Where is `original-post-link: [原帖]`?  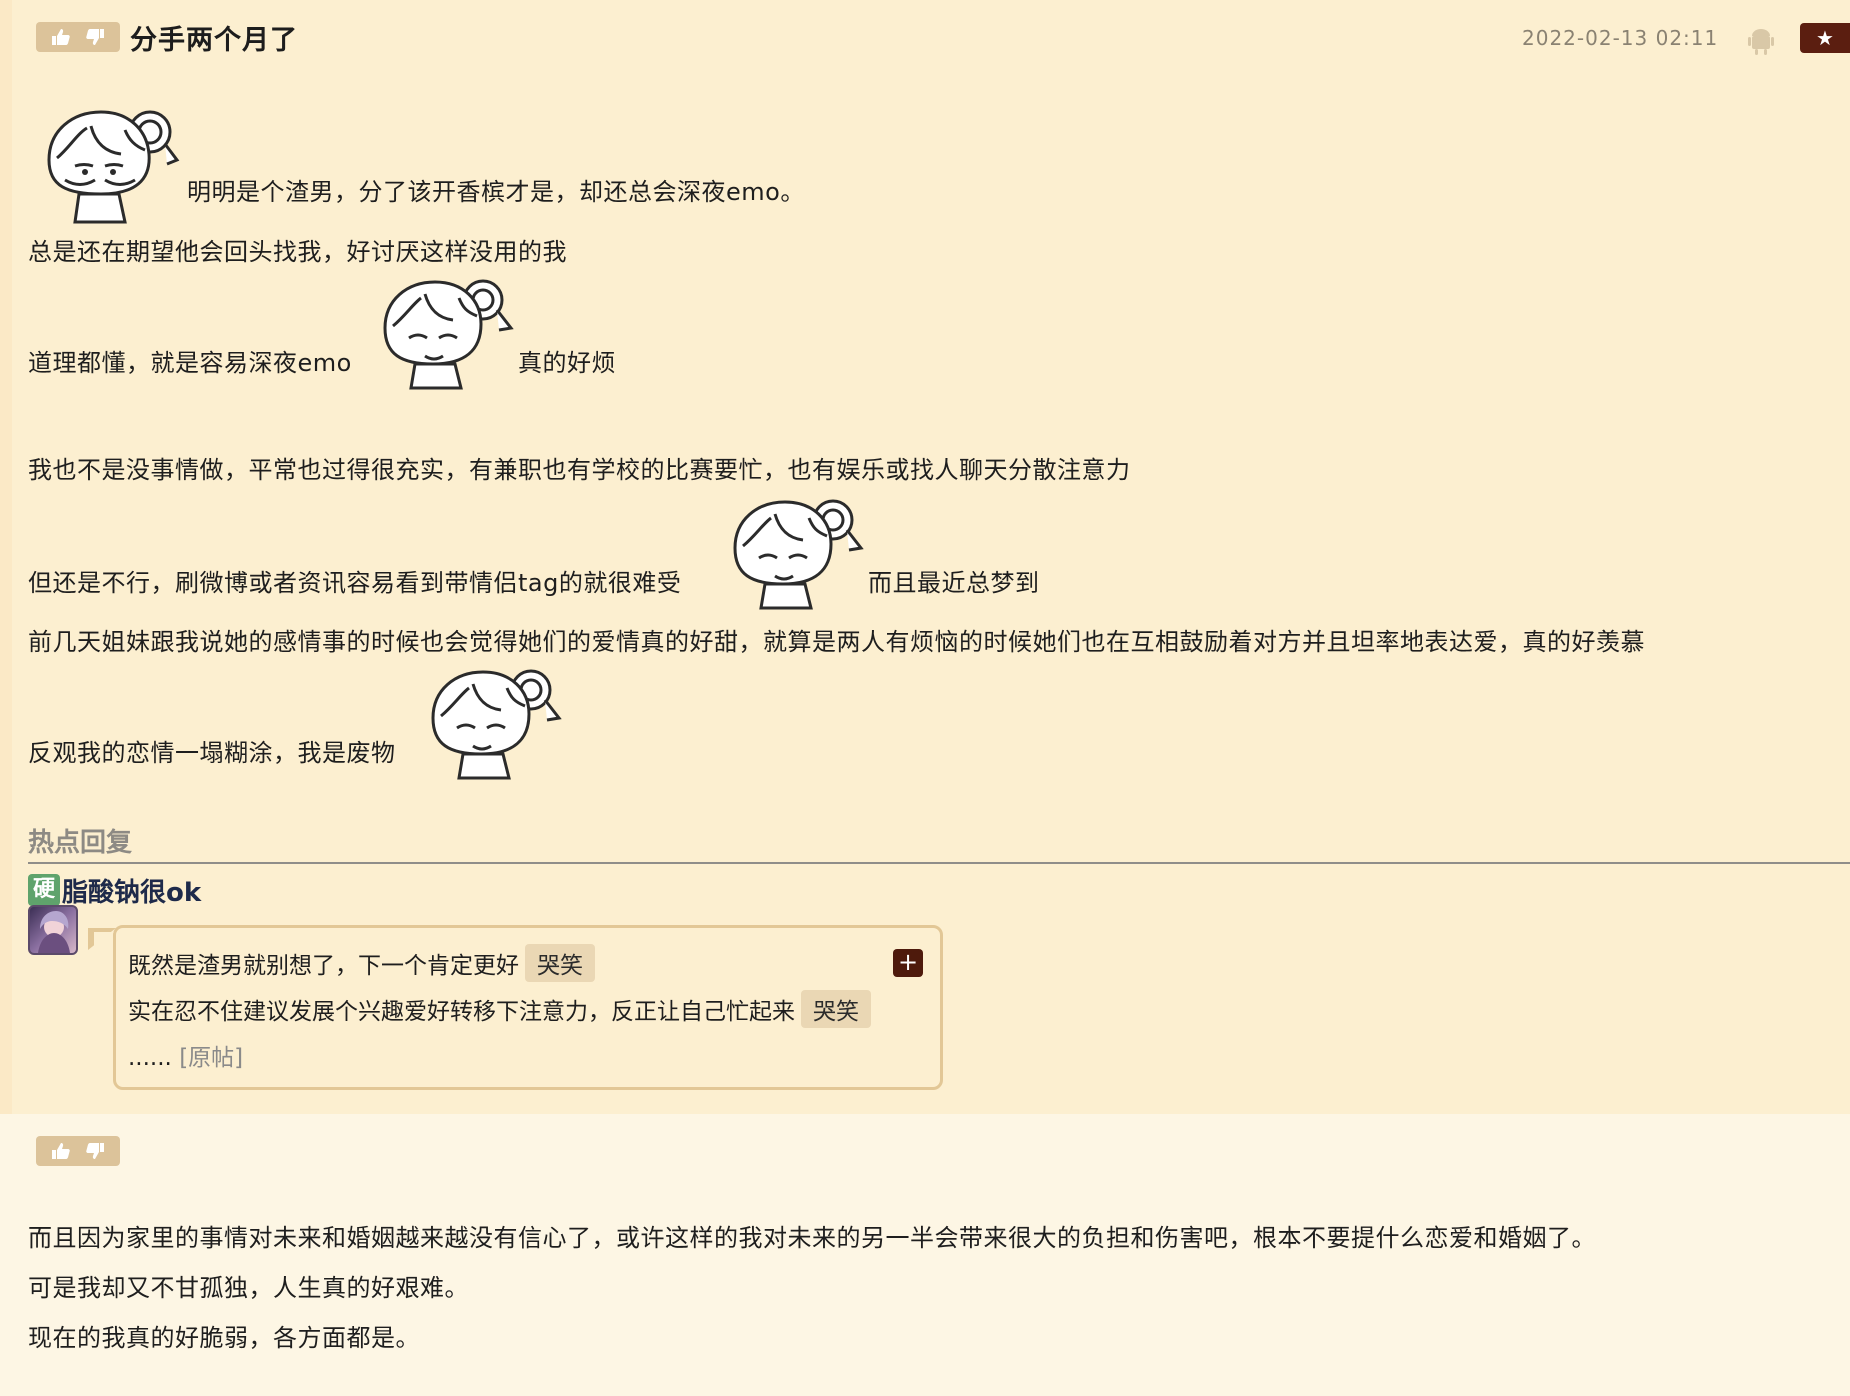
original-post-link: [原帖] is located at coordinates (211, 1058).